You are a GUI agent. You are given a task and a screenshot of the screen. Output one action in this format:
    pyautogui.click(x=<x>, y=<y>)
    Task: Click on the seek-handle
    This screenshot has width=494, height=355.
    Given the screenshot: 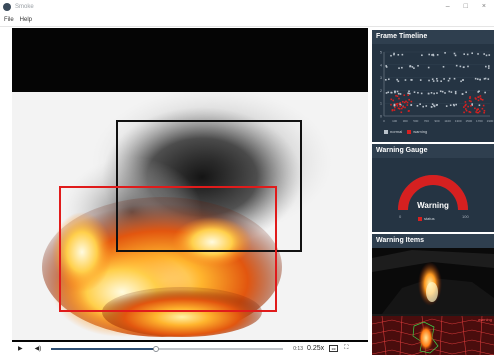 What is the action you would take?
    pyautogui.click(x=155, y=348)
    